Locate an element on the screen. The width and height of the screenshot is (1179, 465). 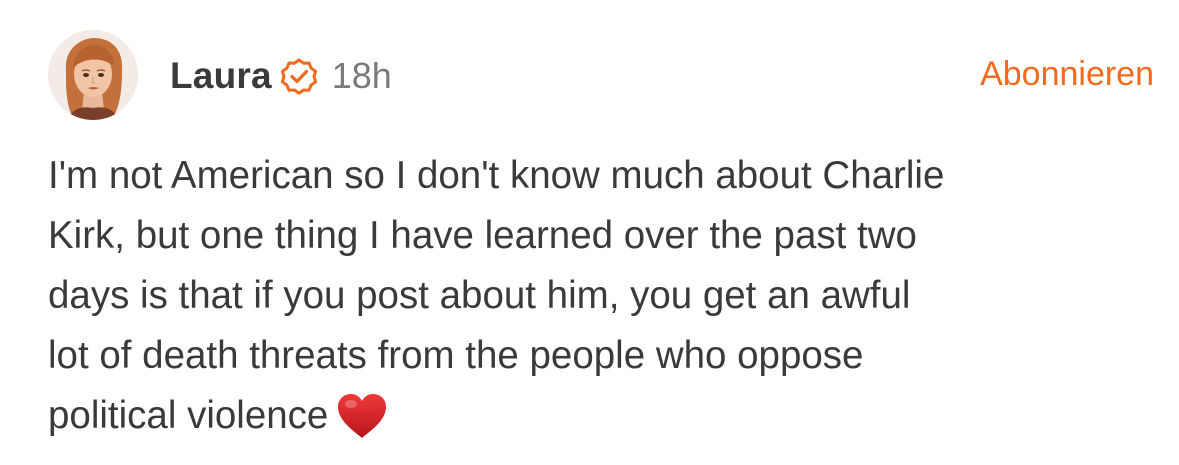
post-body-line: political violence is located at coordinates (188, 415).